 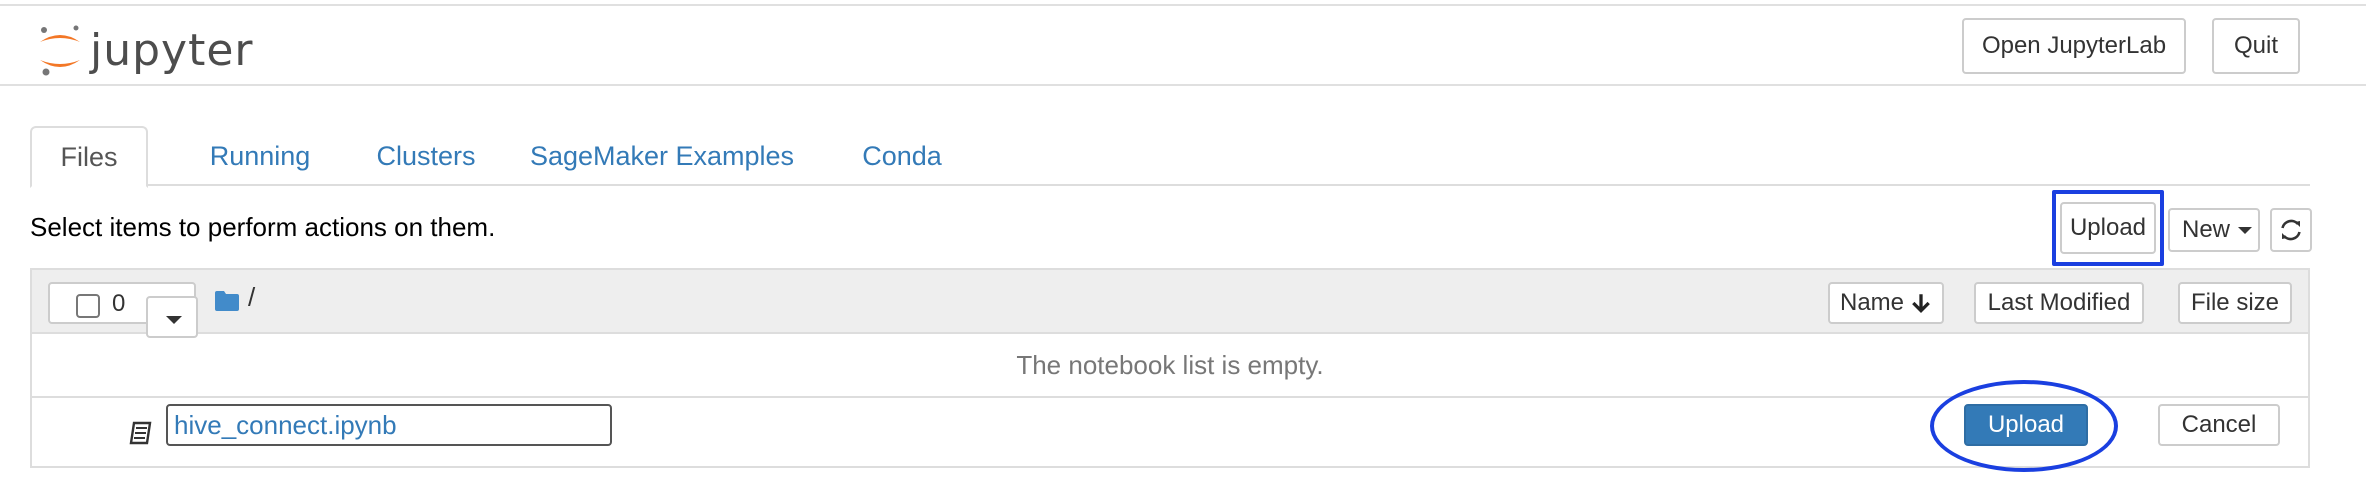 I want to click on upload-filename-input, so click(x=389, y=425).